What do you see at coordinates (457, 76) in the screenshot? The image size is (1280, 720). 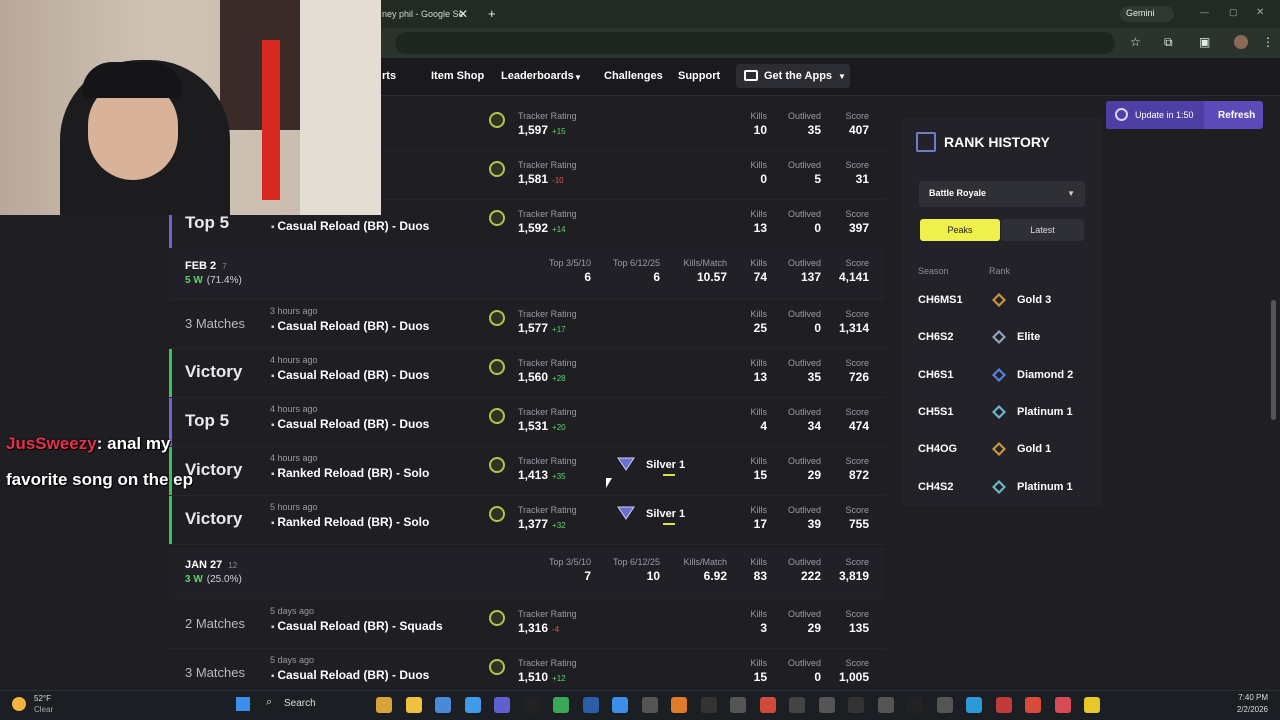 I see `nav-item-item-shop: Item Shop` at bounding box center [457, 76].